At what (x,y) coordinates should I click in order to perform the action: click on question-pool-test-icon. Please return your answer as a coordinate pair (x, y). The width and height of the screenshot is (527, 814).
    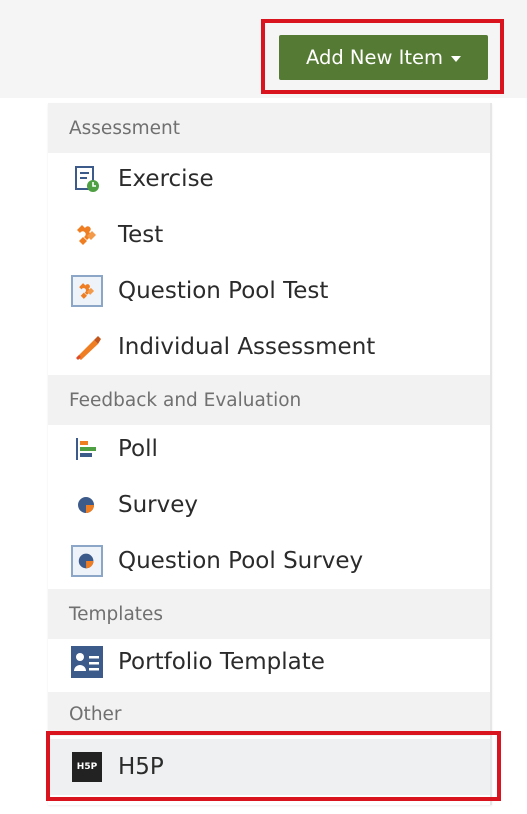
    Looking at the image, I should click on (87, 291).